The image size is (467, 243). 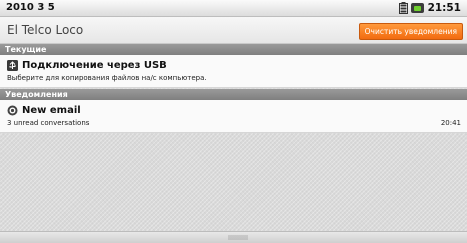 What do you see at coordinates (233, 30) in the screenshot?
I see `notification-header: El Telco Loco Очистить уведомления` at bounding box center [233, 30].